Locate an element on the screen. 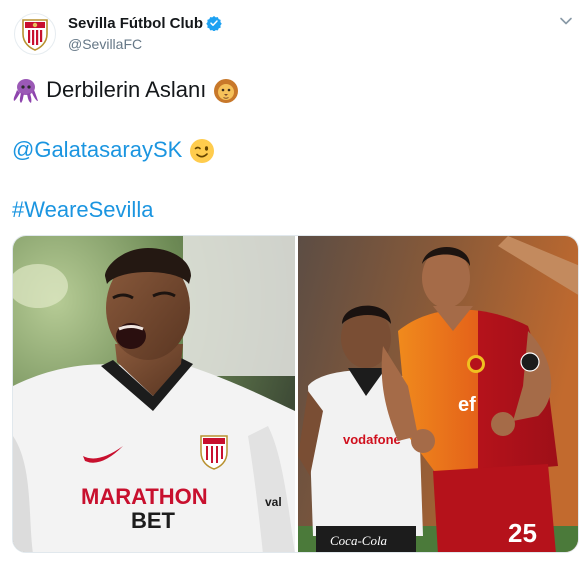  sevilla-sleeve-text: val is located at coordinates (273, 502).